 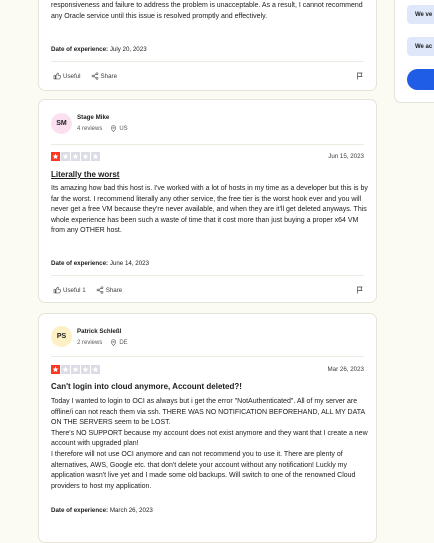 I want to click on doe-value: July 20, 2023, so click(x=128, y=49).